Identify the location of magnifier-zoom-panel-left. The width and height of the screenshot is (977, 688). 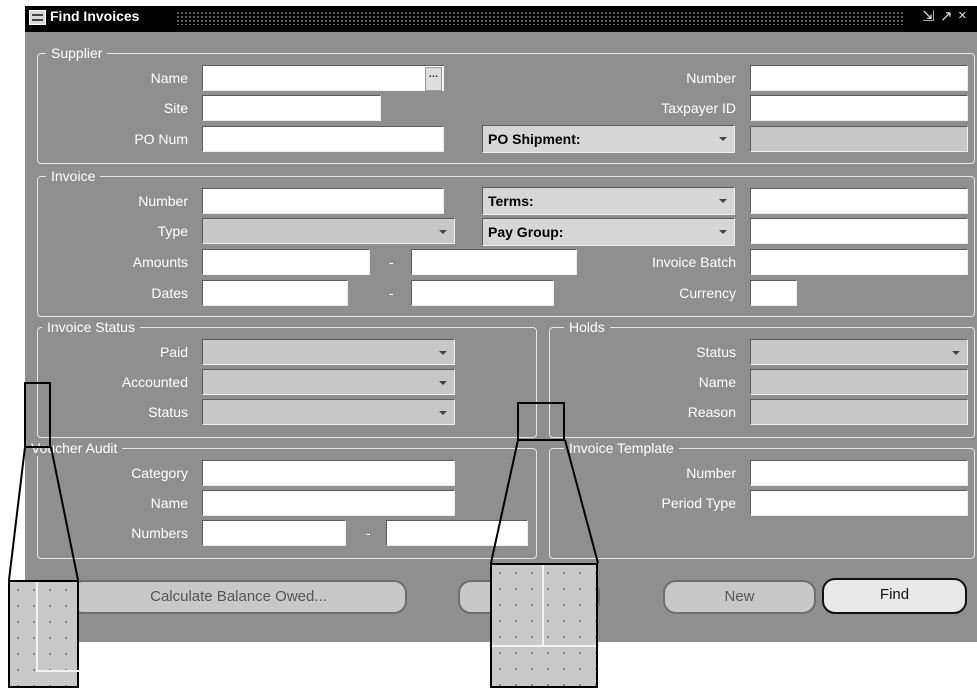
(43, 634).